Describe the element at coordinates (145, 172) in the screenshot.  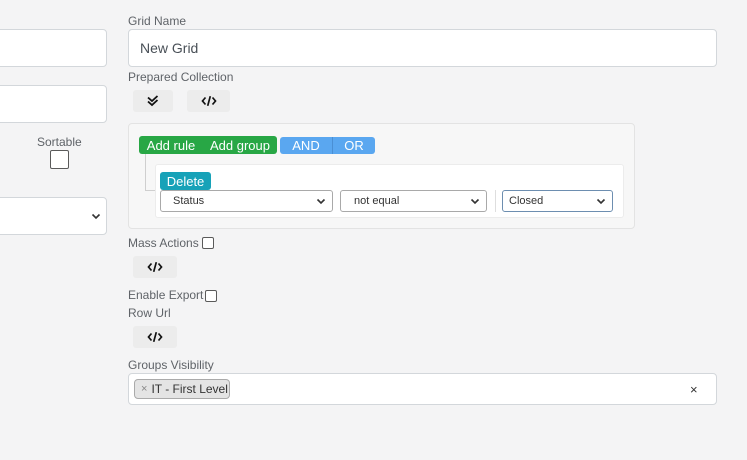
I see `tree-connector-vertical` at that location.